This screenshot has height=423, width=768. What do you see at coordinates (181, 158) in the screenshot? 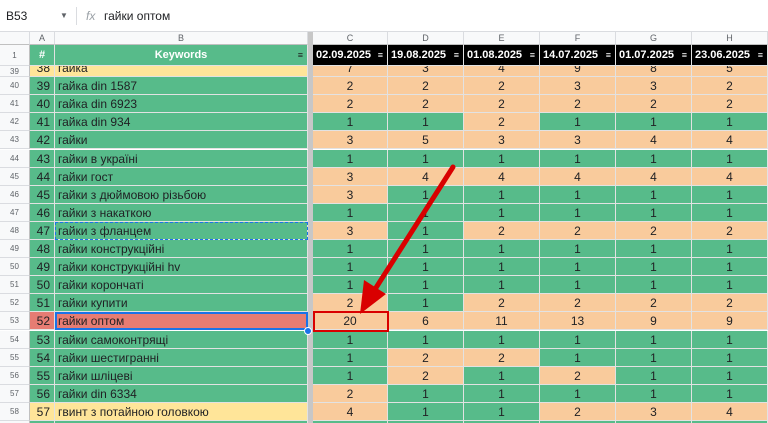
I see `keyword-cell: гайки в україні` at bounding box center [181, 158].